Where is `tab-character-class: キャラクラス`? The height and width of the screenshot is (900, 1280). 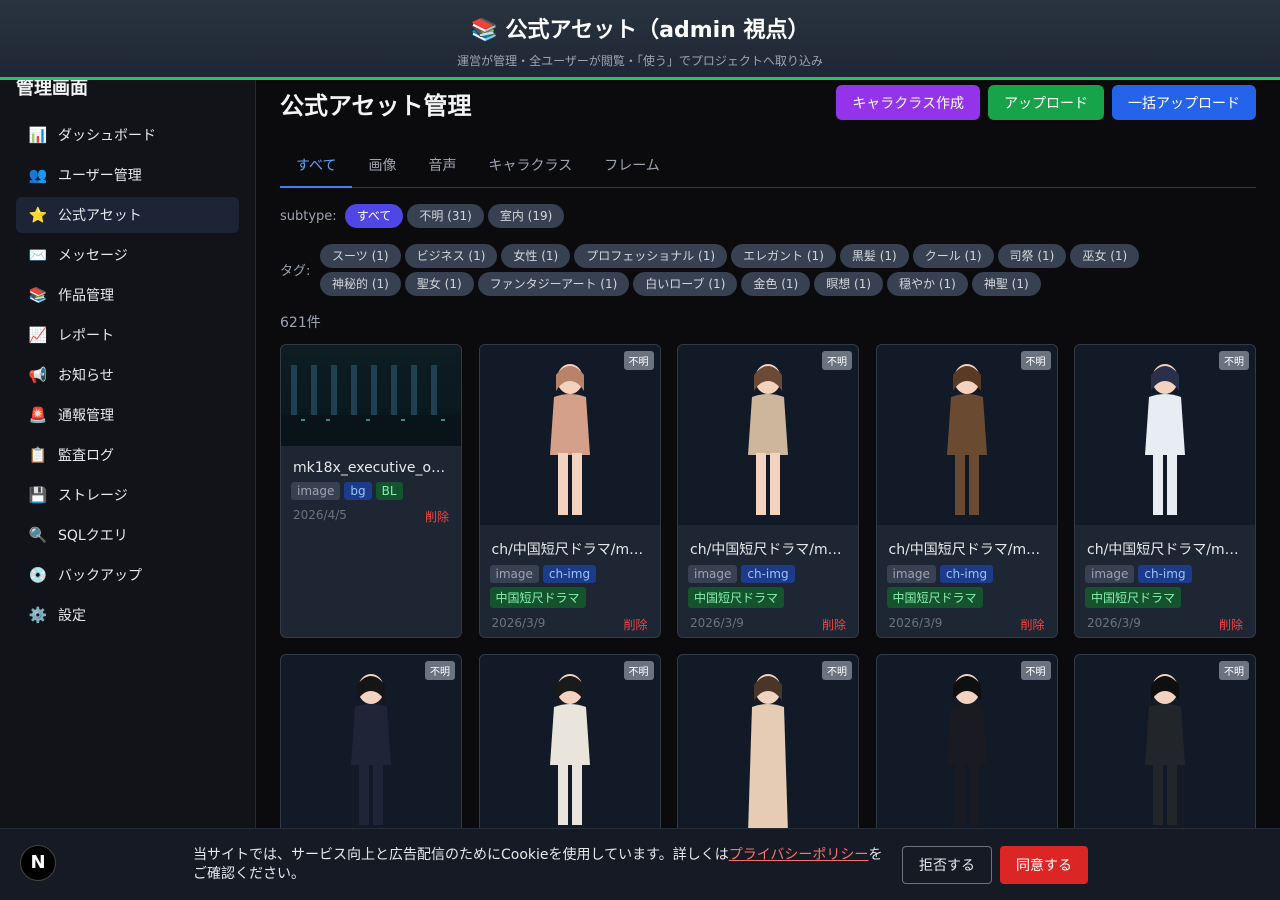 tab-character-class: キャラクラス is located at coordinates (530, 168).